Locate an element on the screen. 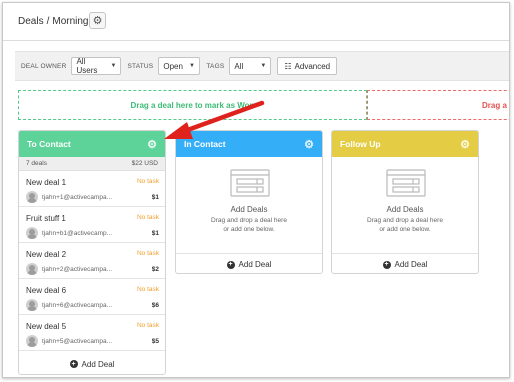 The height and width of the screenshot is (382, 514). drop-zone-won: Drag a deal here to mark as Won is located at coordinates (192, 105).